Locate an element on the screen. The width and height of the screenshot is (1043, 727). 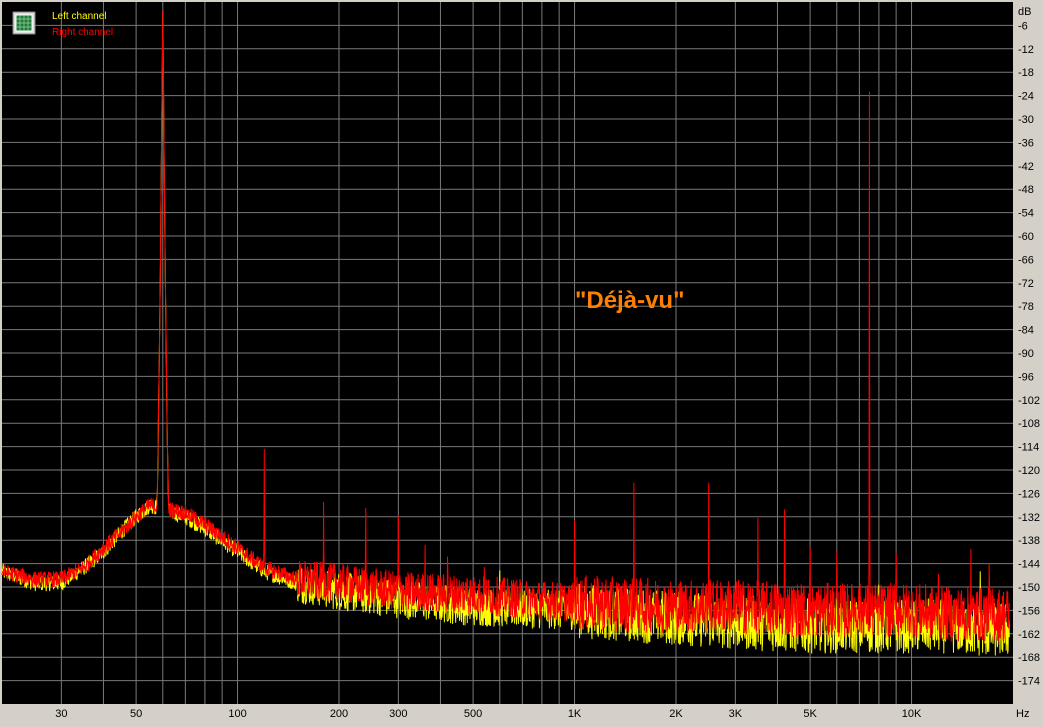
deja-vu-annotation: "Déjà-vu" is located at coordinates (629, 300).